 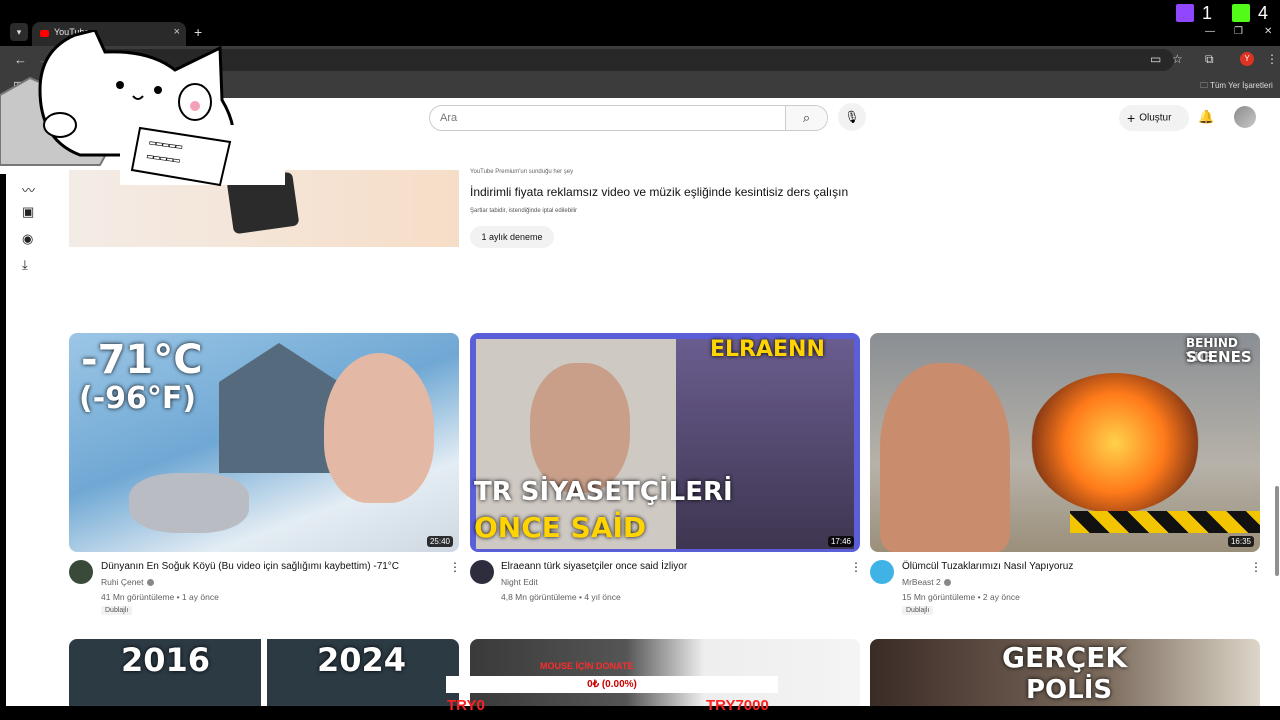 I want to click on thumb-title-2: (-96°F), so click(x=138, y=398).